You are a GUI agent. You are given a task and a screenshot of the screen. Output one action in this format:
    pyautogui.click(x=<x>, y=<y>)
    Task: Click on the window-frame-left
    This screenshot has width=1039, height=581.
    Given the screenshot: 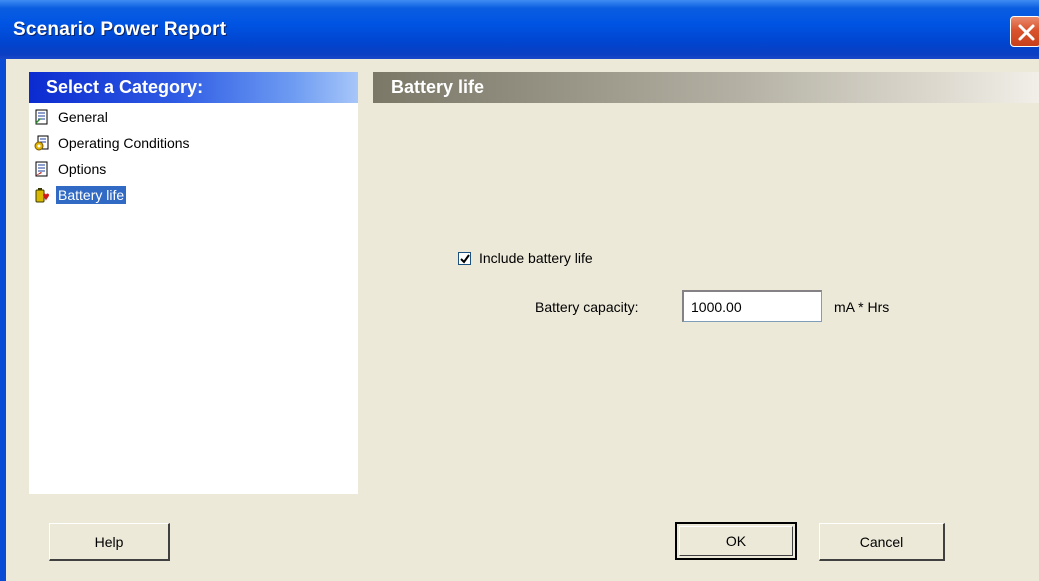 What is the action you would take?
    pyautogui.click(x=3, y=320)
    